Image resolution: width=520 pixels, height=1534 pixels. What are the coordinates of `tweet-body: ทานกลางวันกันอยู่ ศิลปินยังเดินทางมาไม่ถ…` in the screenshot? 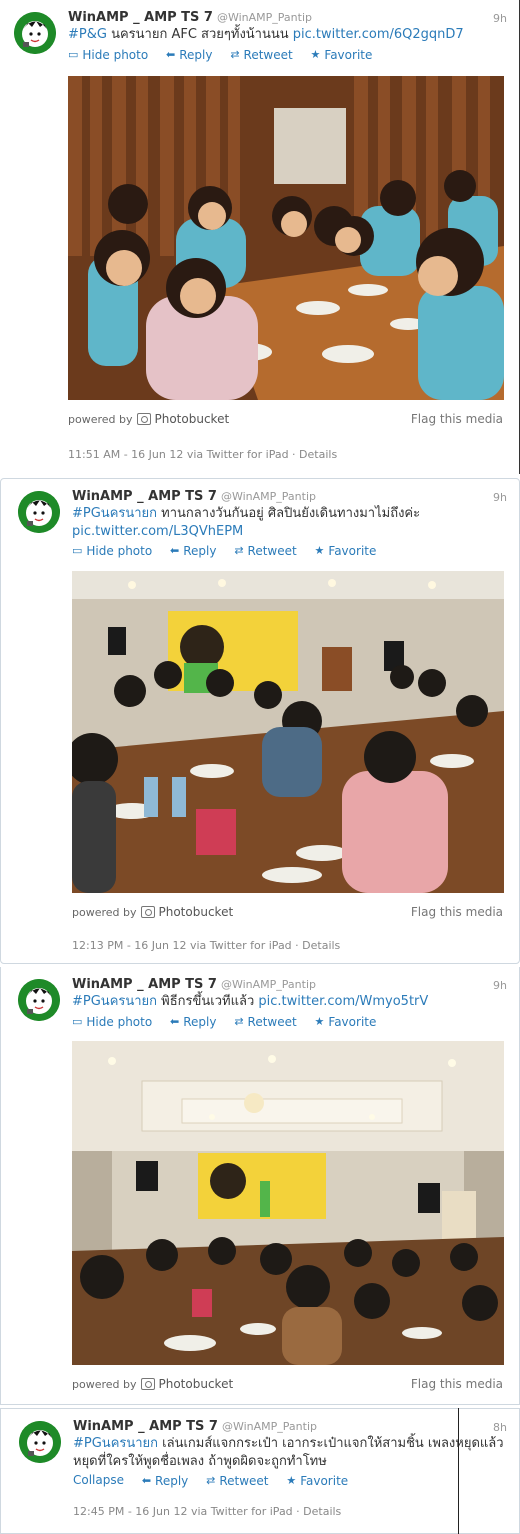 It's located at (289, 513).